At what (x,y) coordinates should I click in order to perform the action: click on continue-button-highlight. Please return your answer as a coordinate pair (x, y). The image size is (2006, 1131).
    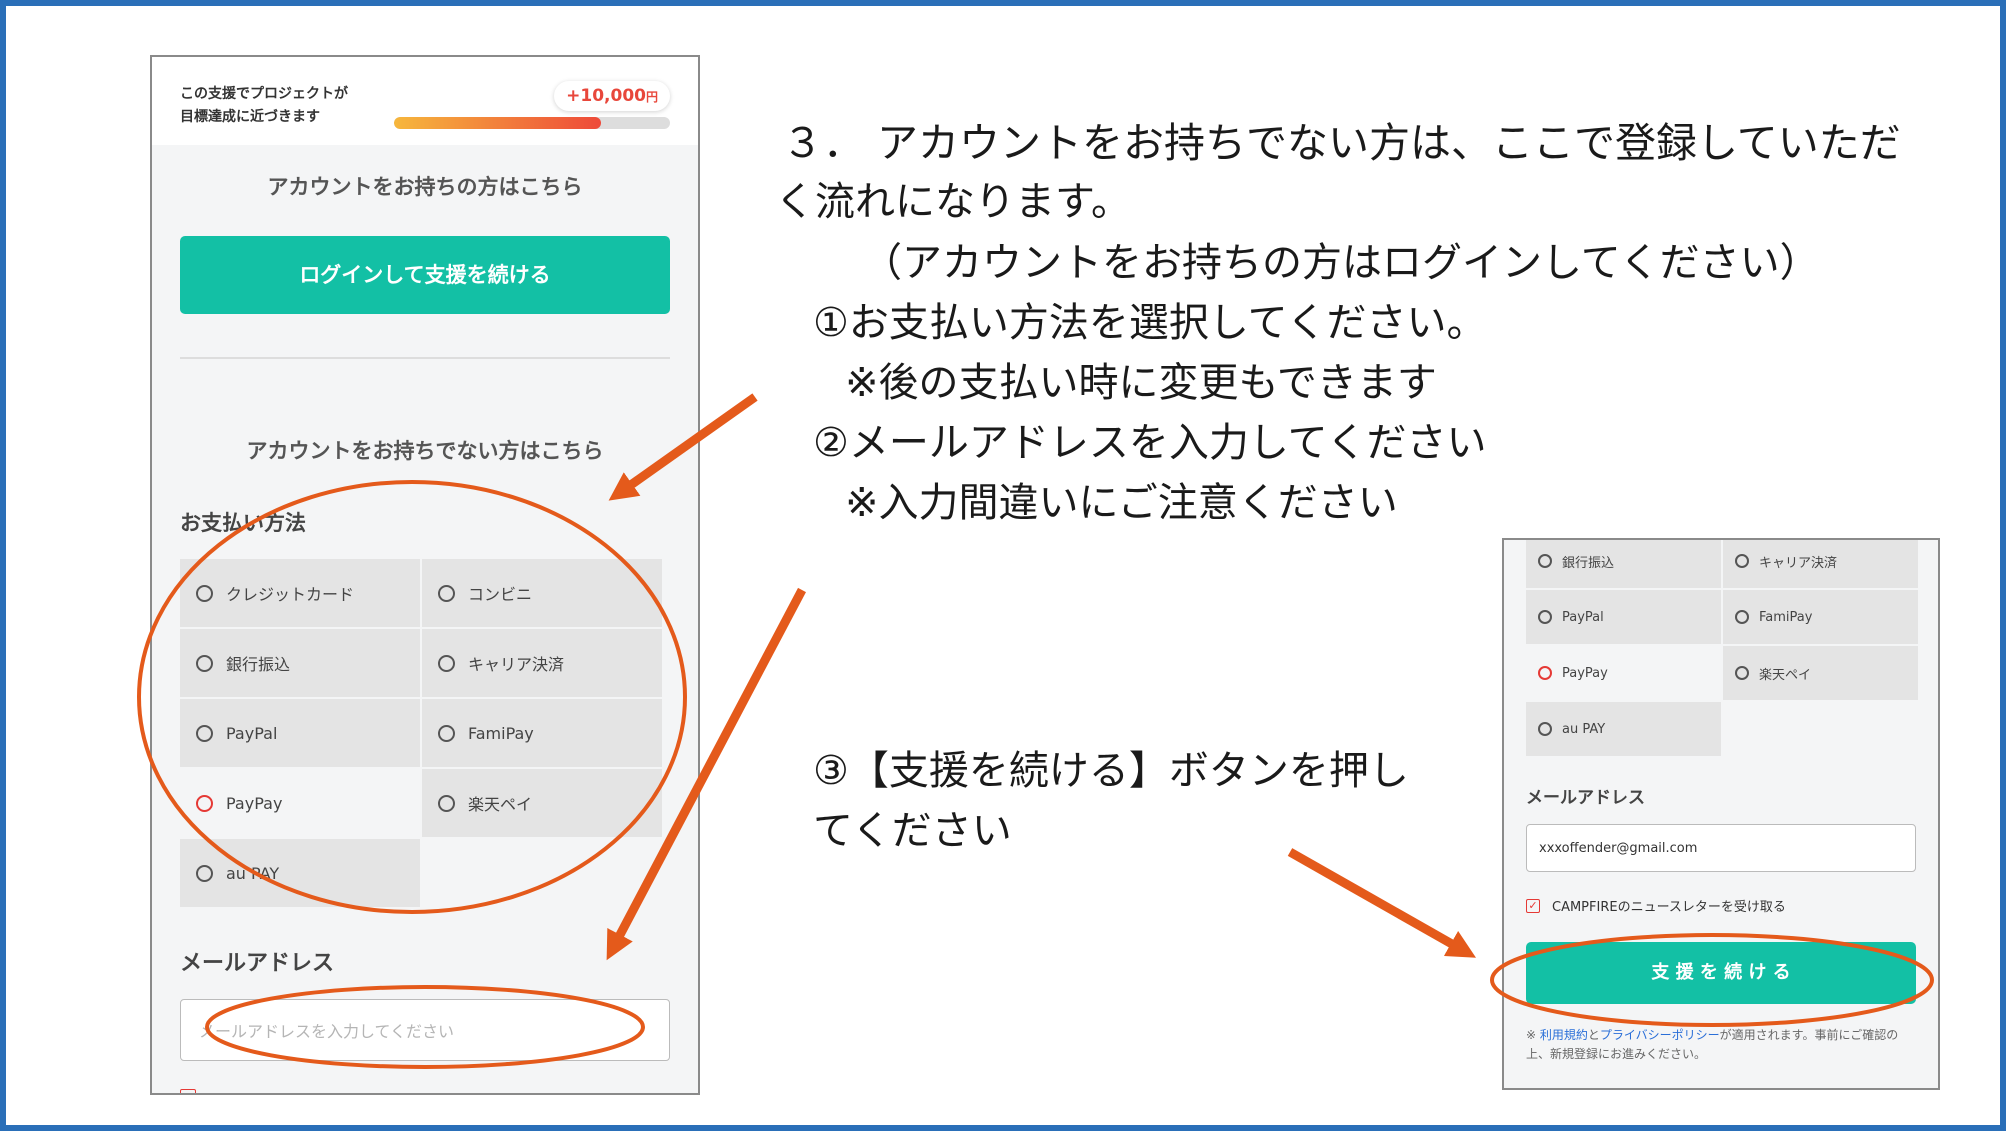
    Looking at the image, I should click on (1712, 980).